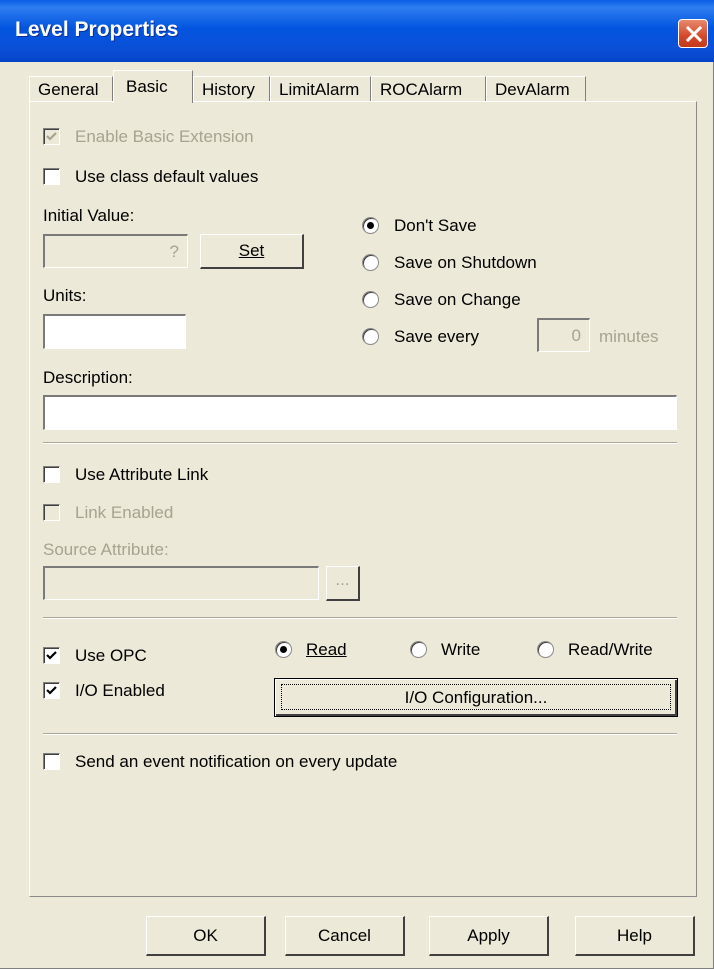  I want to click on tab-rocalarm: ROCAlarm, so click(428, 89).